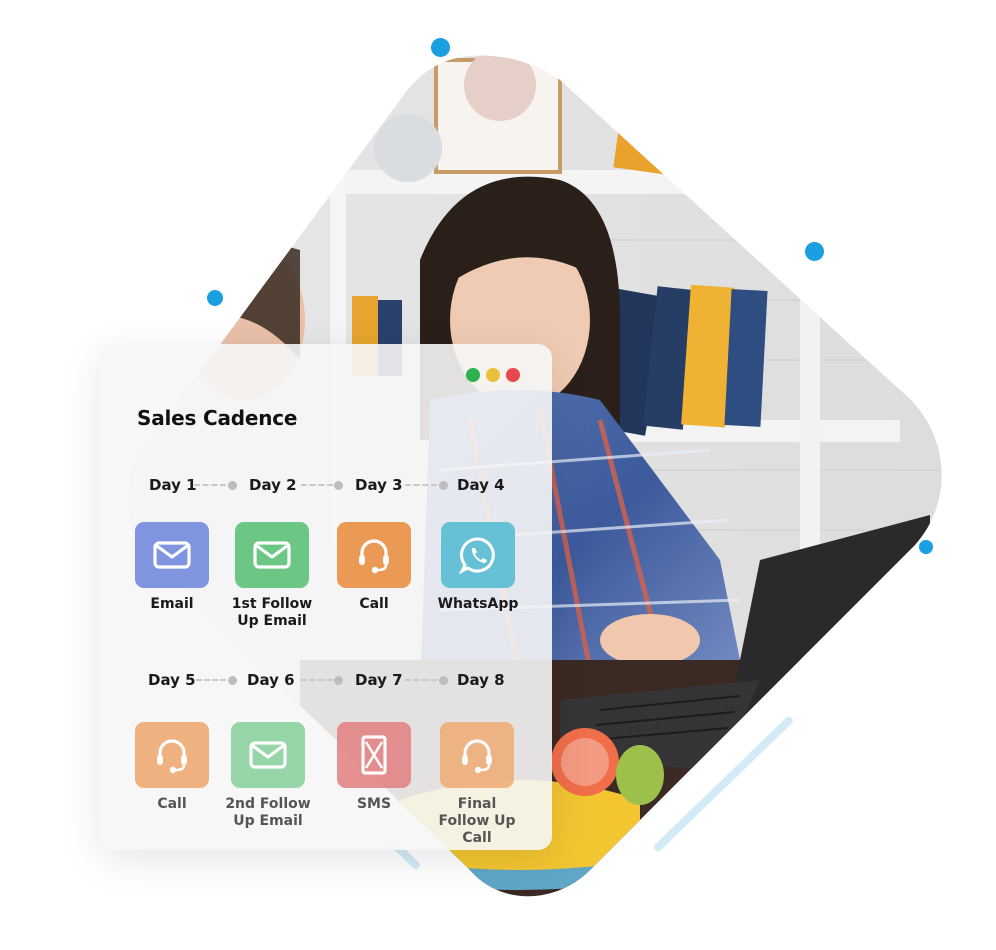  What do you see at coordinates (272, 612) in the screenshot?
I see `step-label: 1st Follow Up Email` at bounding box center [272, 612].